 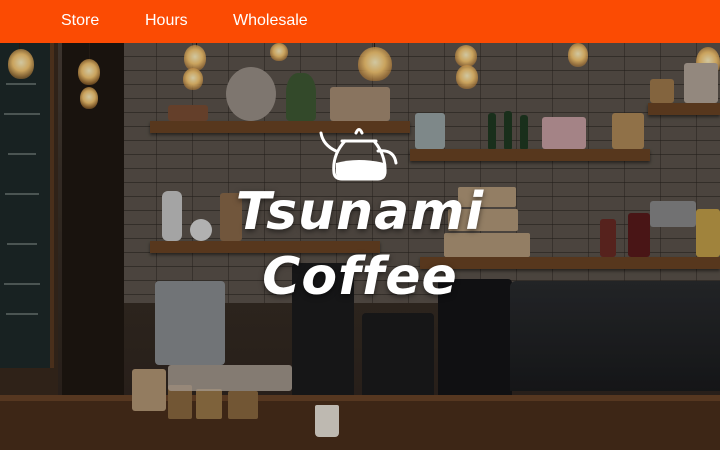 What do you see at coordinates (80, 21) in the screenshot?
I see `nav-link-store: Store` at bounding box center [80, 21].